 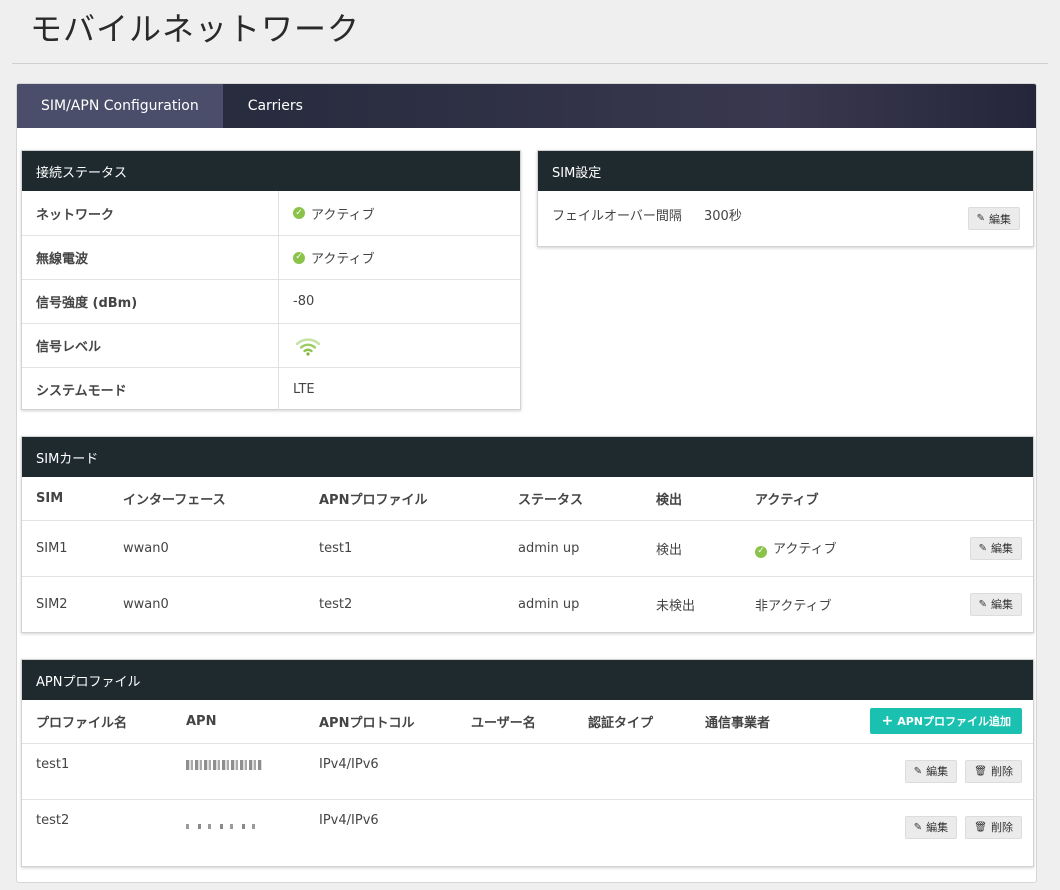 What do you see at coordinates (527, 457) in the screenshot?
I see `sim-cards-title: SIMカード` at bounding box center [527, 457].